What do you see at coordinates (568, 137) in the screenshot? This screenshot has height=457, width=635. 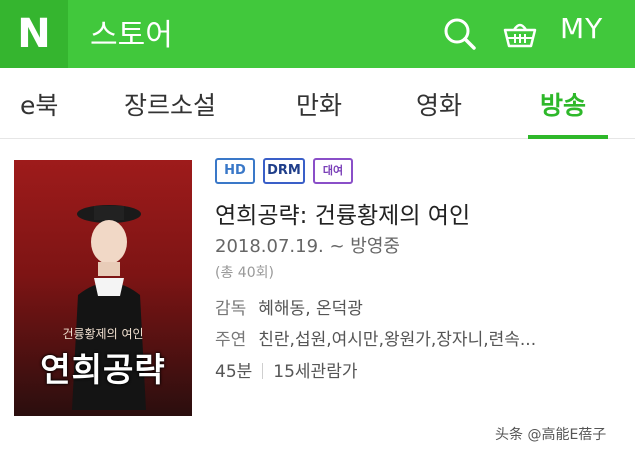 I see `active-tab-indicator` at bounding box center [568, 137].